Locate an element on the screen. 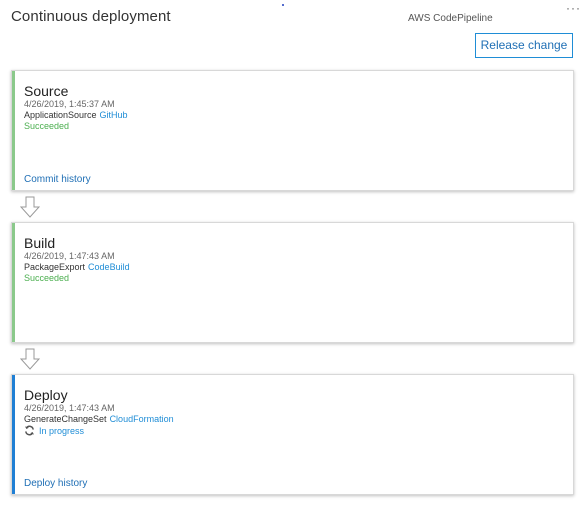 The width and height of the screenshot is (587, 524). stage-action: ApplicationSource GitHub is located at coordinates (76, 115).